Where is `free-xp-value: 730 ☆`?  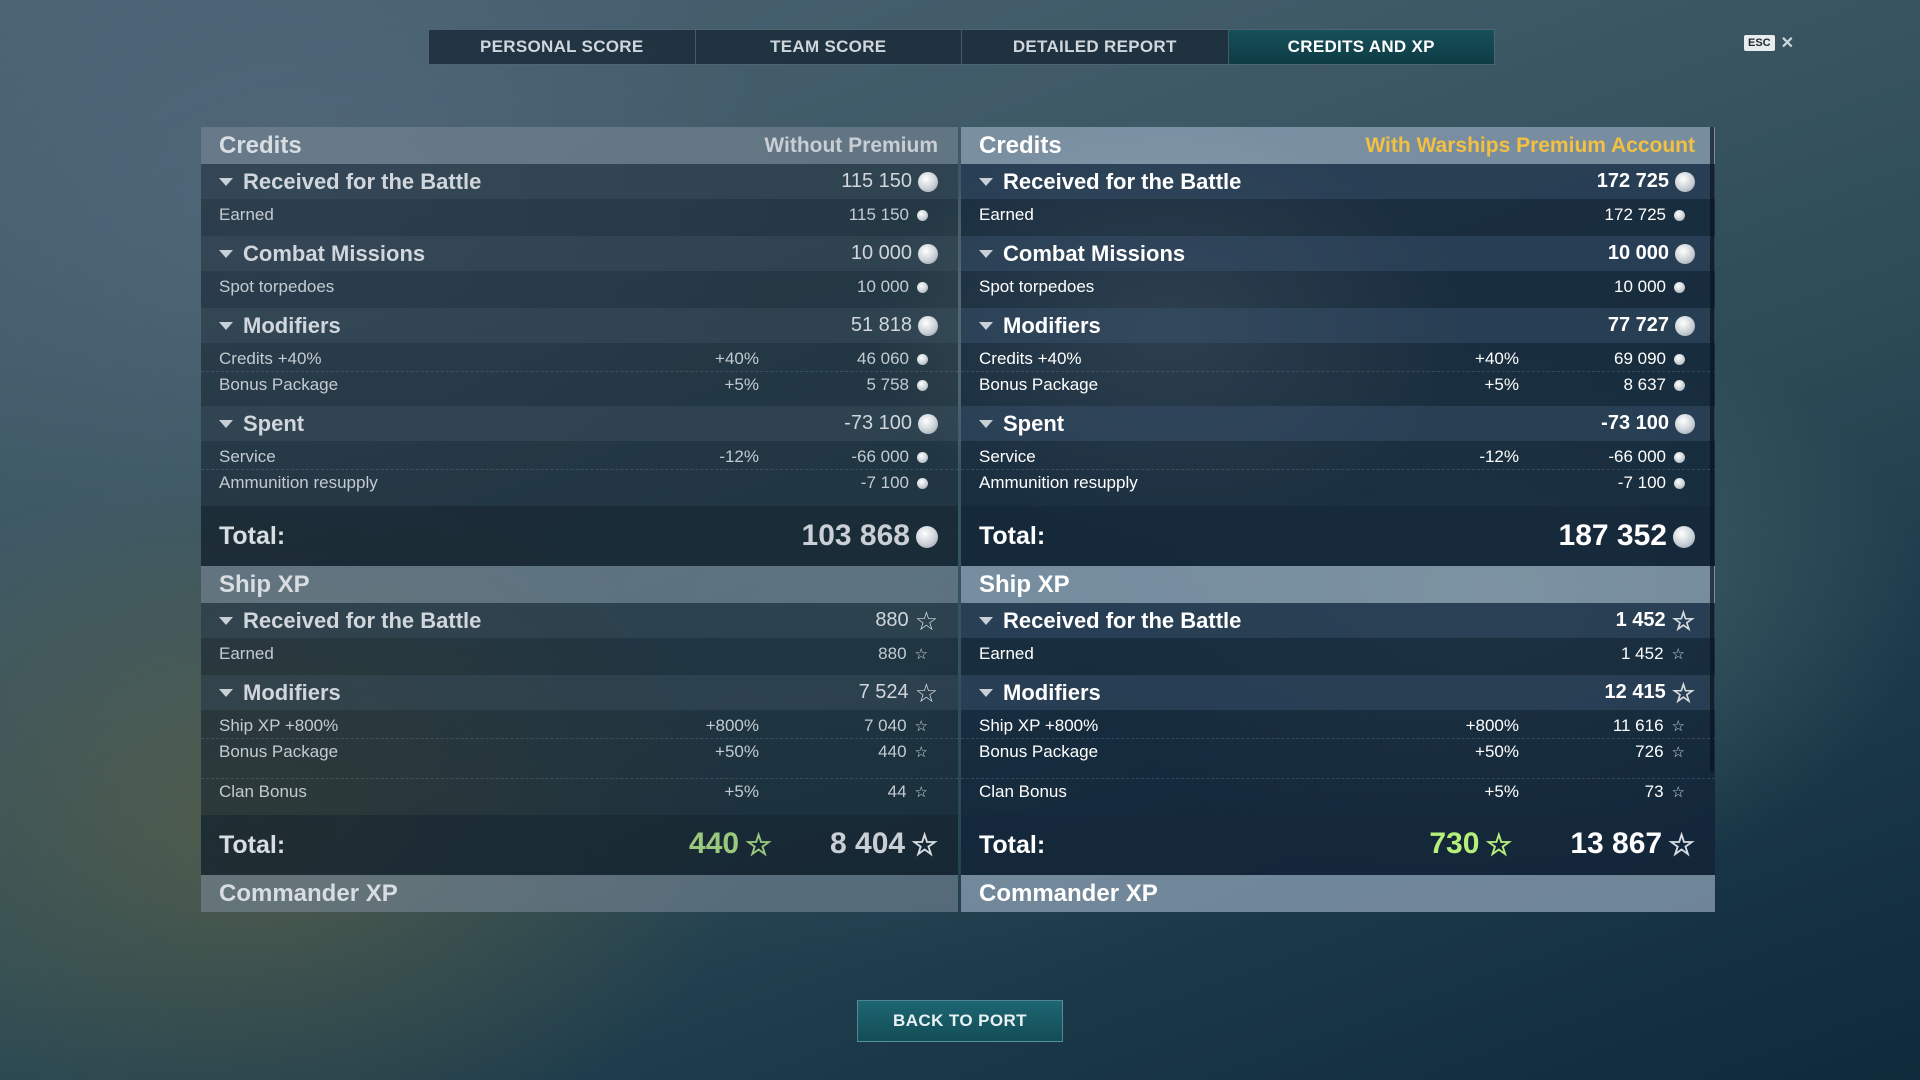
free-xp-value: 730 ☆ is located at coordinates (1471, 844).